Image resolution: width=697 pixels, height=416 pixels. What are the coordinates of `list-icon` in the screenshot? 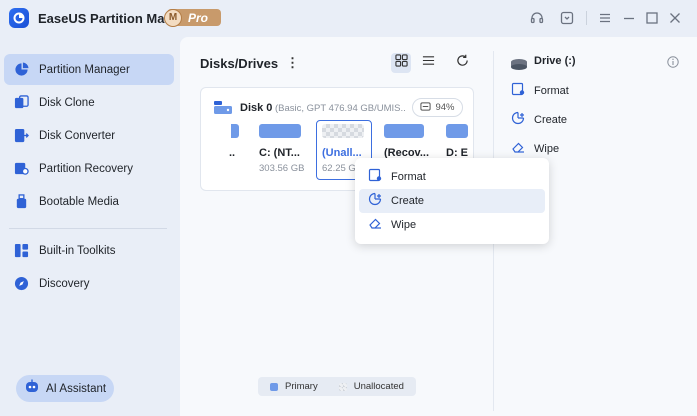 It's located at (428, 63).